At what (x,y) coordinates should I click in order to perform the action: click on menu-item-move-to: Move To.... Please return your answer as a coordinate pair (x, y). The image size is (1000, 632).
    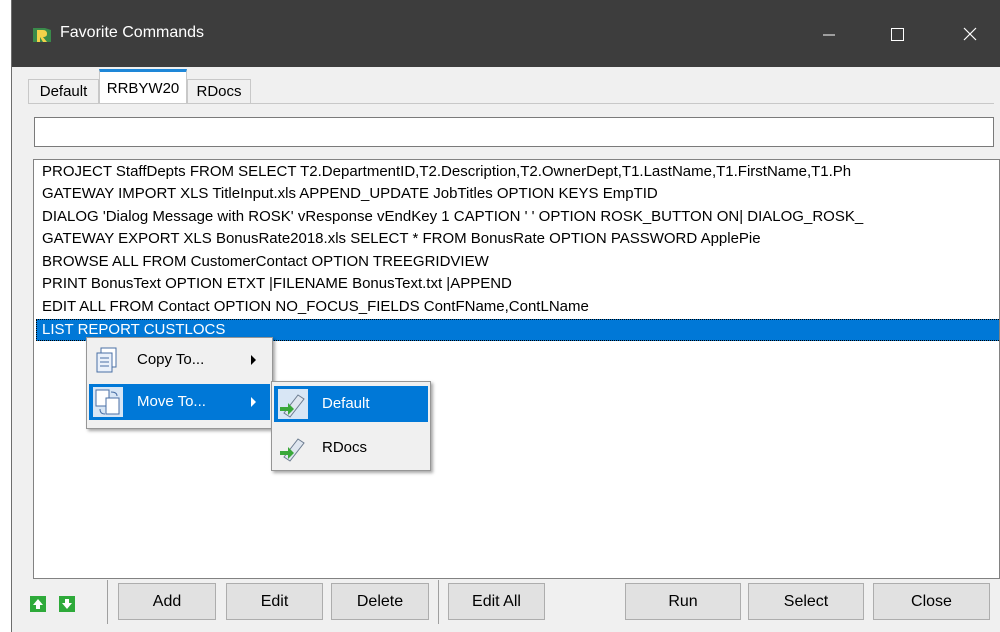
    Looking at the image, I should click on (179, 402).